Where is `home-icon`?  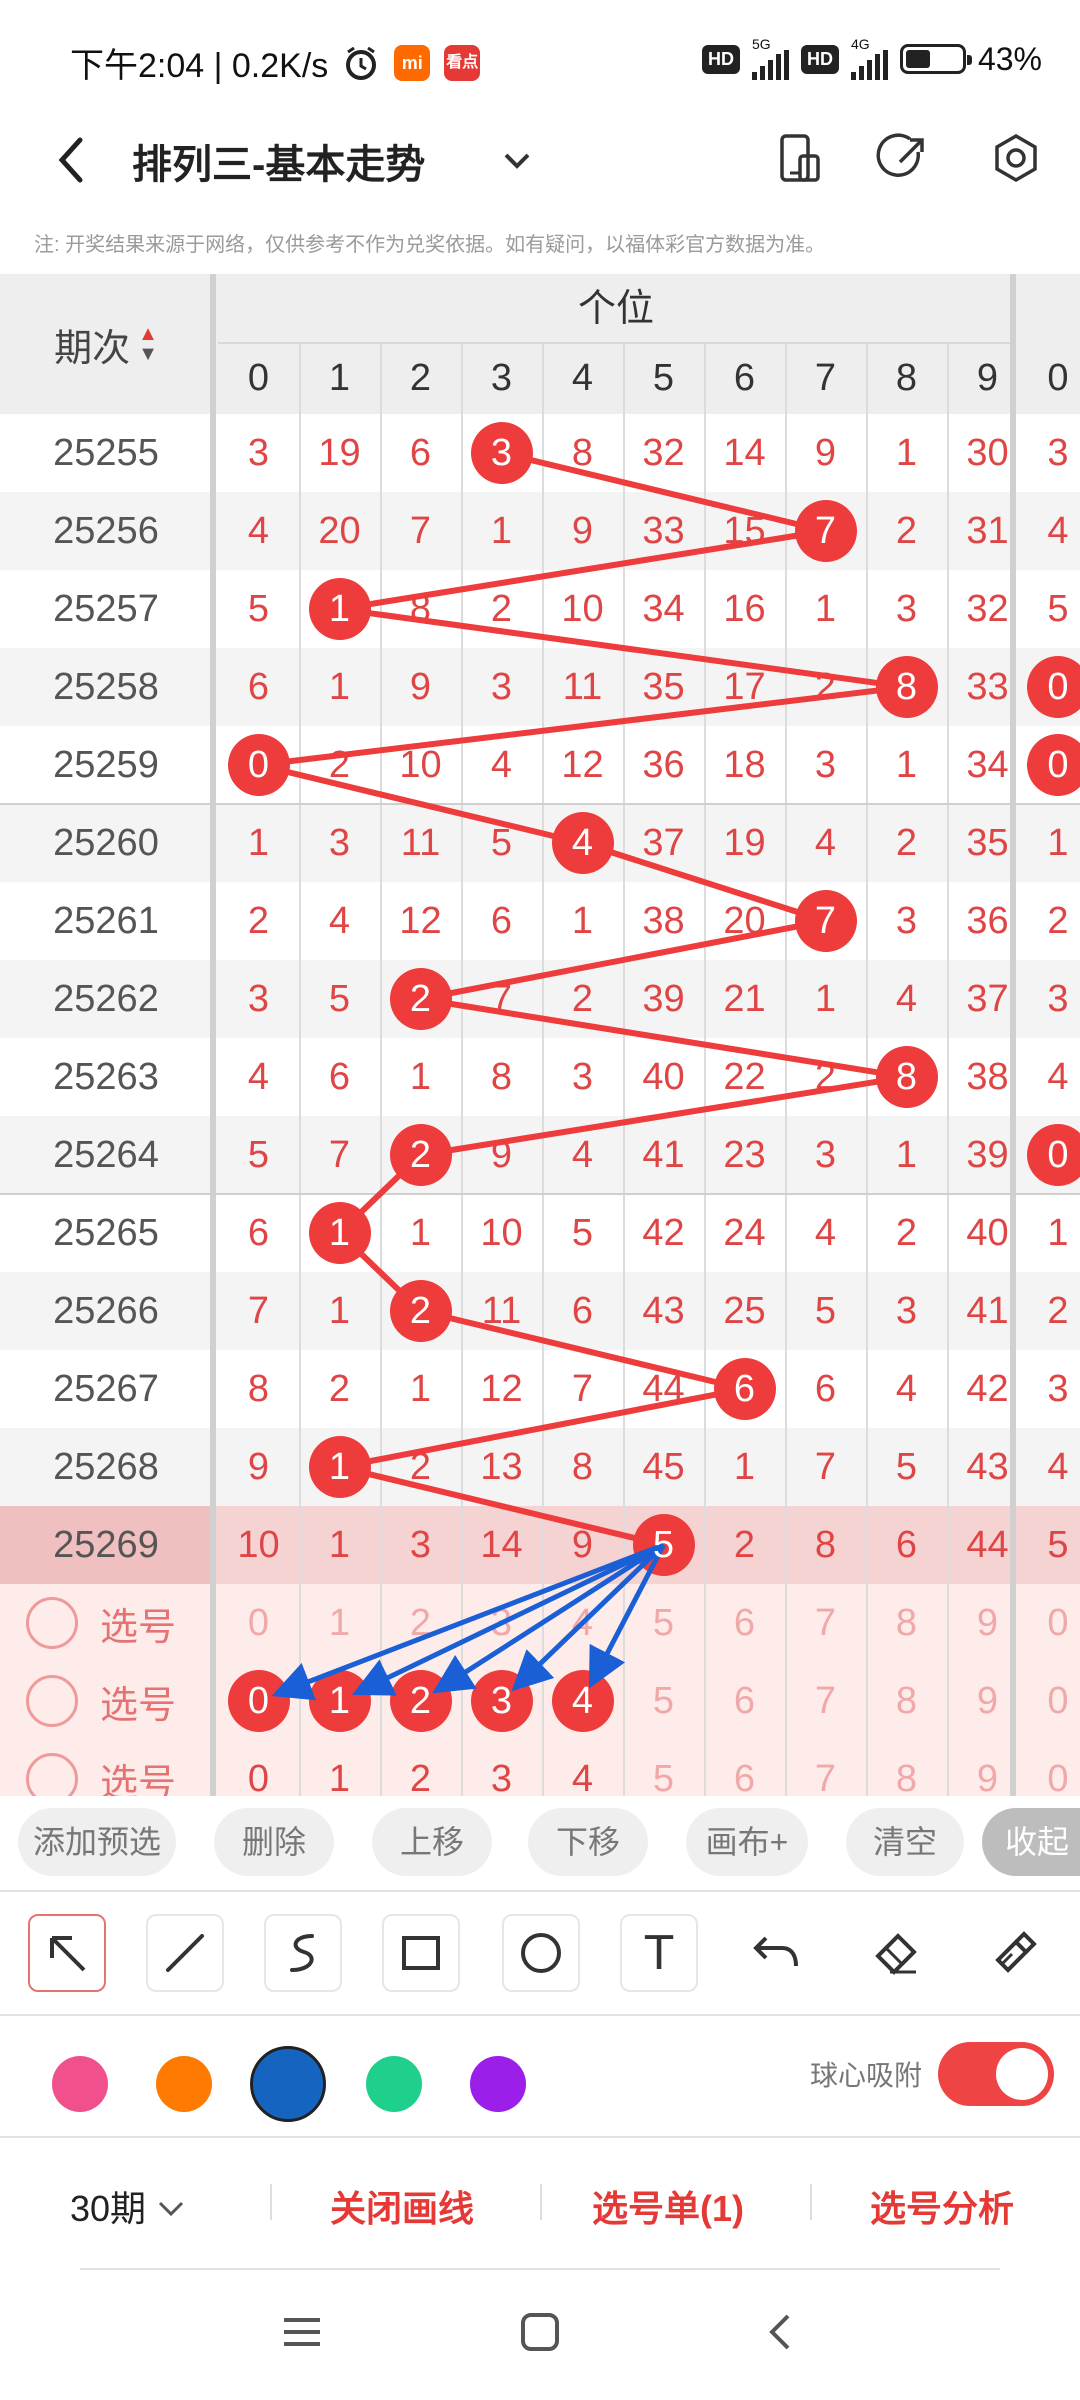 home-icon is located at coordinates (540, 2332).